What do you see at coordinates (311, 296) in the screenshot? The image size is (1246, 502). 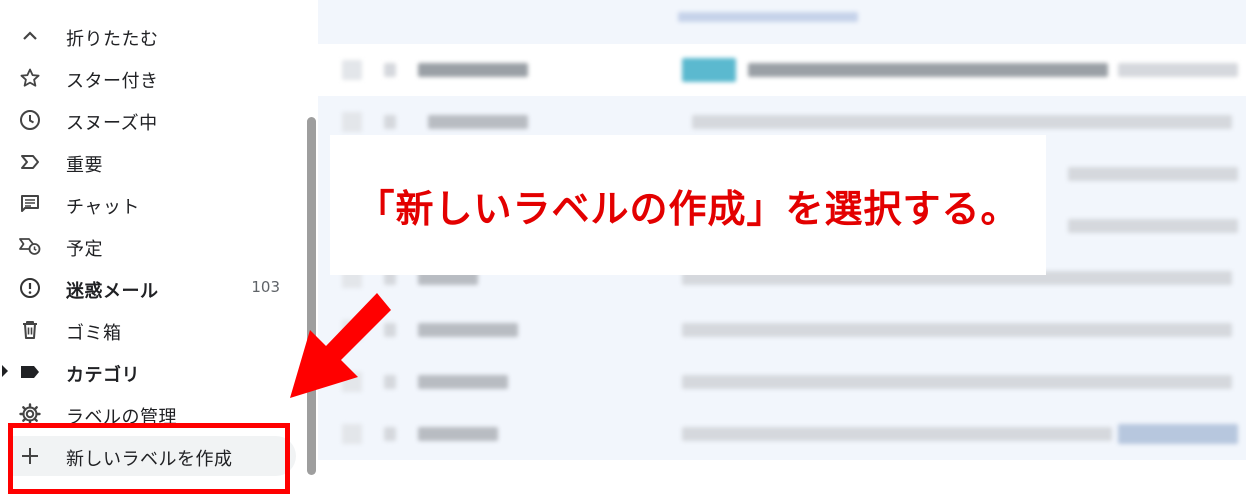 I see `sidebar-scrollbar` at bounding box center [311, 296].